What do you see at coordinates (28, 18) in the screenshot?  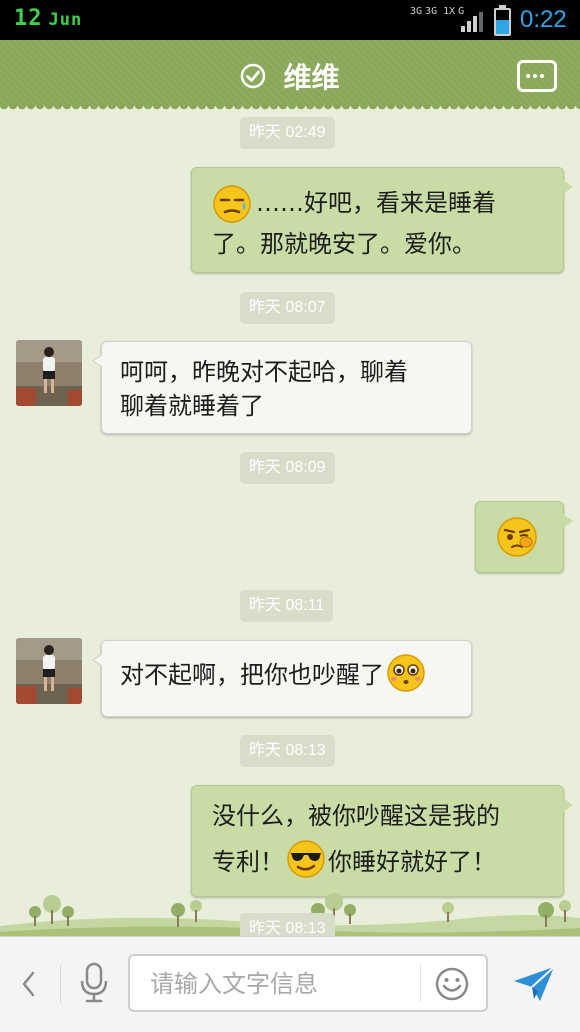 I see `status-day: 12` at bounding box center [28, 18].